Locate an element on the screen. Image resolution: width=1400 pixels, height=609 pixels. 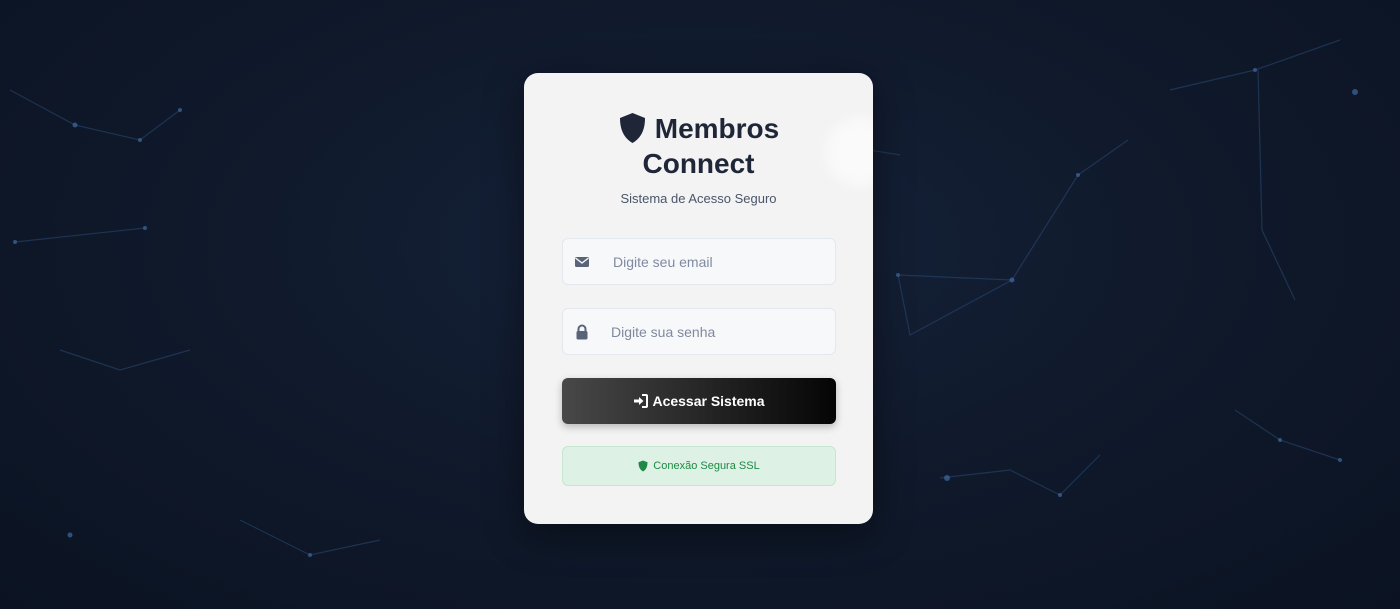
email-input is located at coordinates (725, 261).